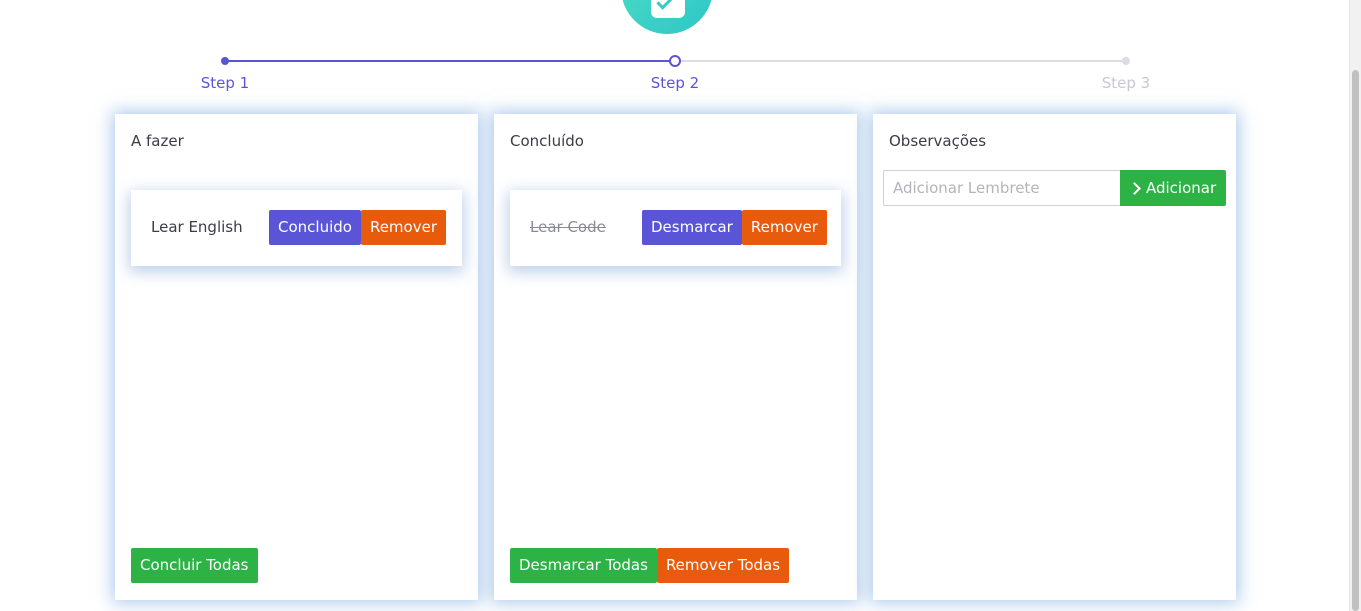 The width and height of the screenshot is (1361, 611). What do you see at coordinates (692, 227) in the screenshot?
I see `unmark-task-button: Desmarcar` at bounding box center [692, 227].